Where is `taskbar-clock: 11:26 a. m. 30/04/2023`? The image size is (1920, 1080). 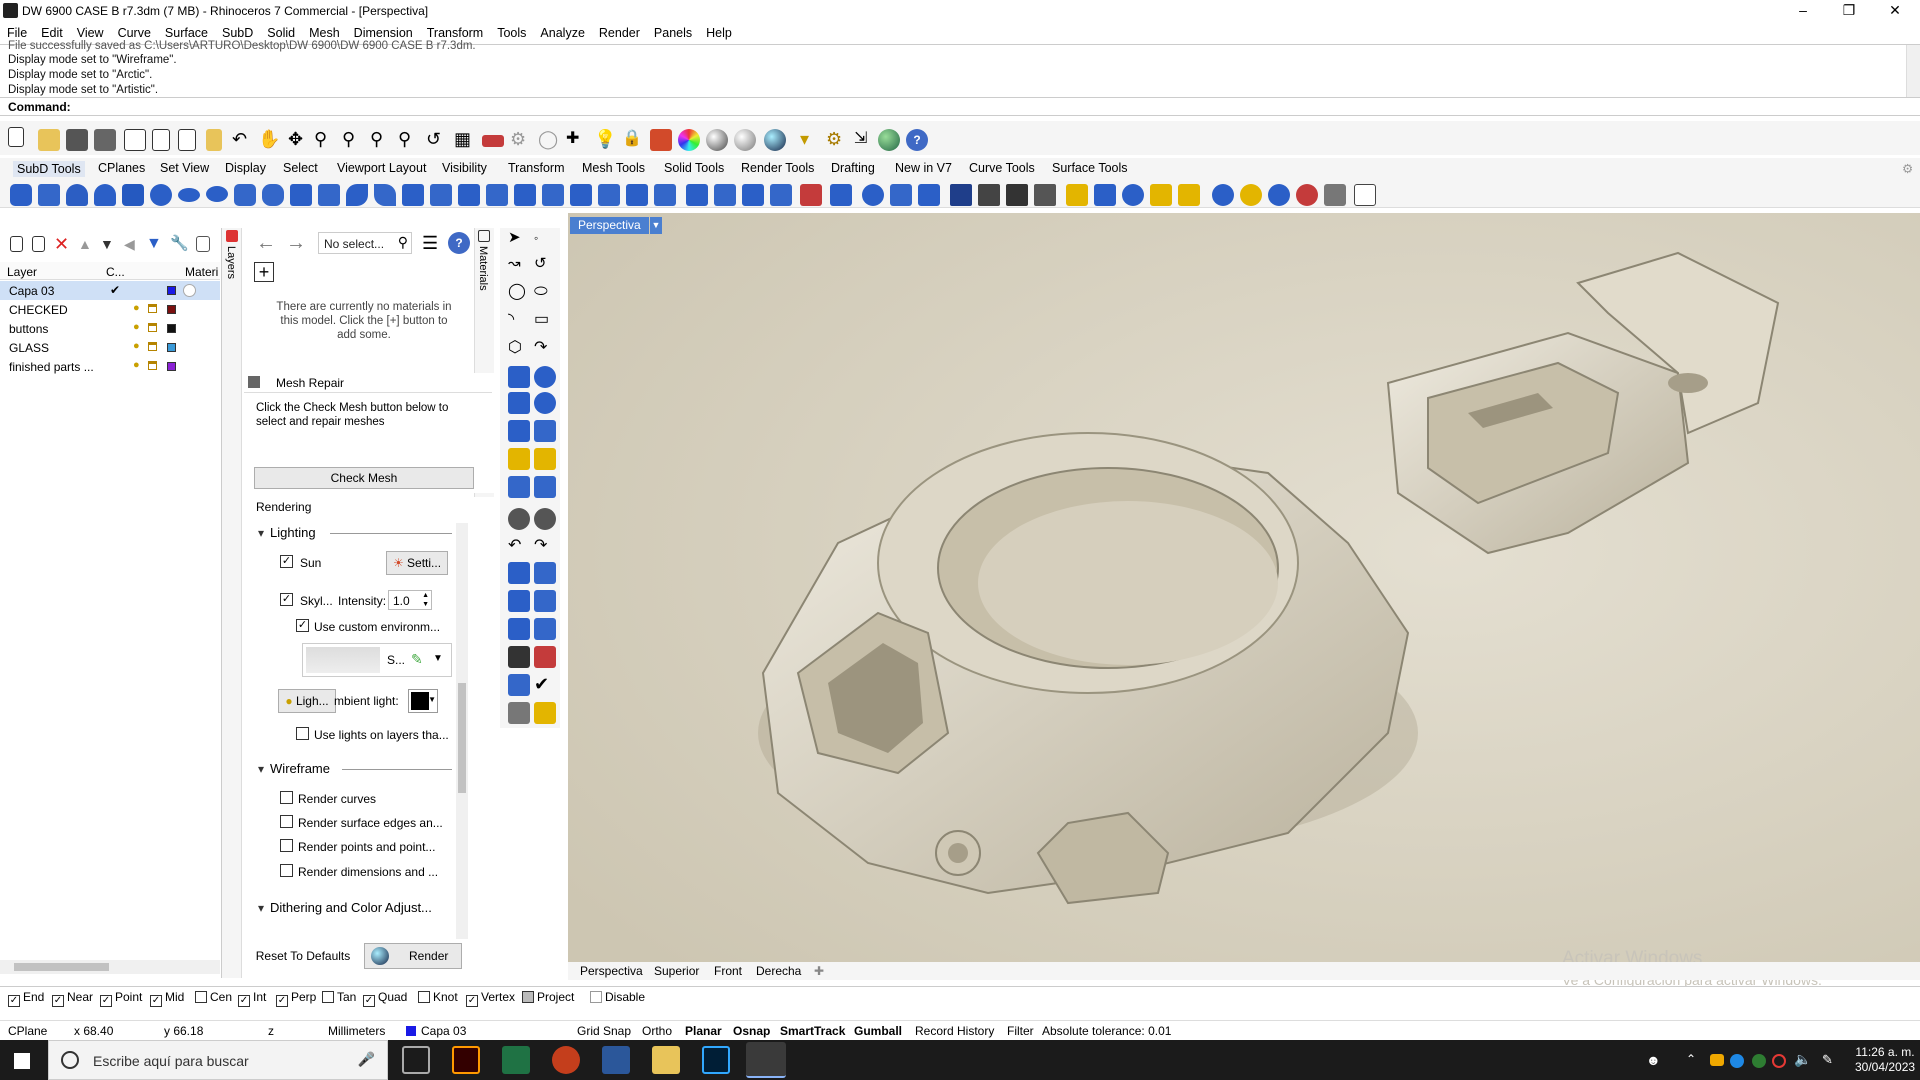 taskbar-clock: 11:26 a. m. 30/04/2023 is located at coordinates (1885, 1060).